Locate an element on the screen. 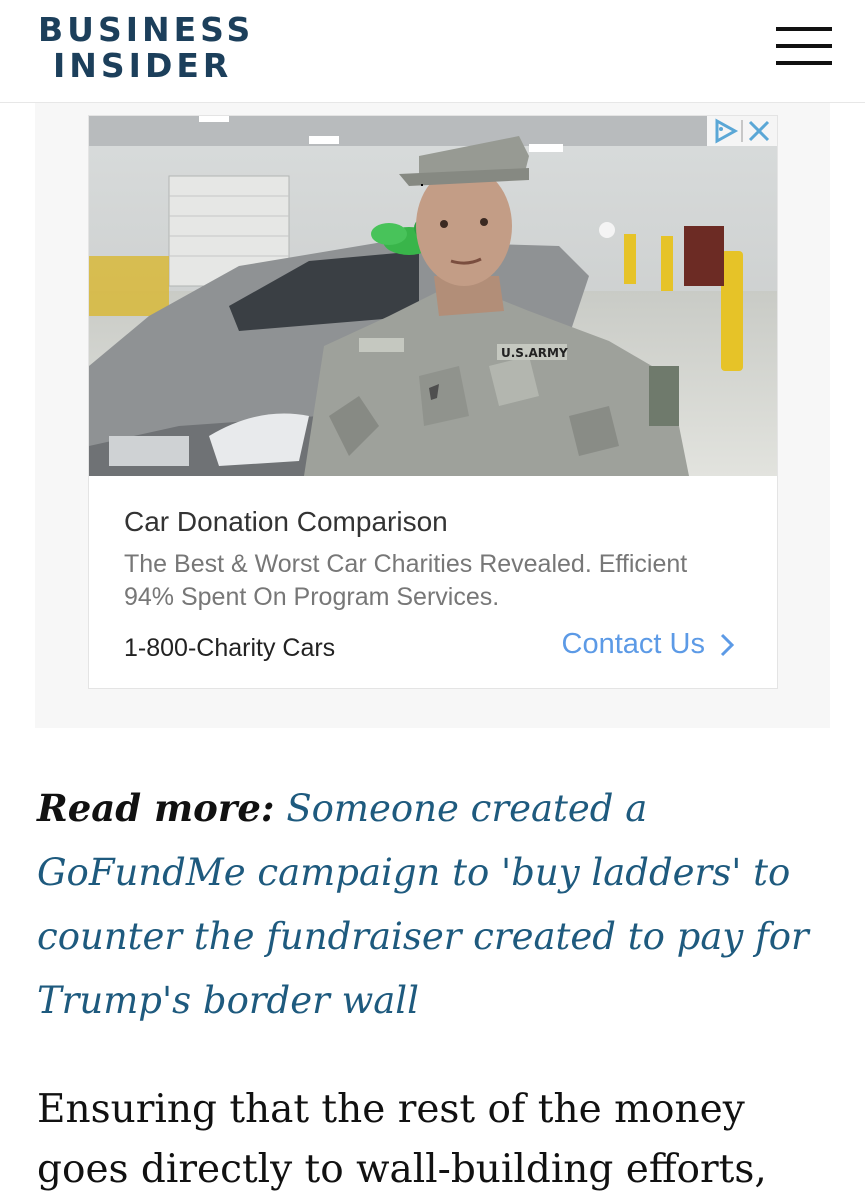 The height and width of the screenshot is (1200, 865). contact-us-label: Contact Us is located at coordinates (633, 644).